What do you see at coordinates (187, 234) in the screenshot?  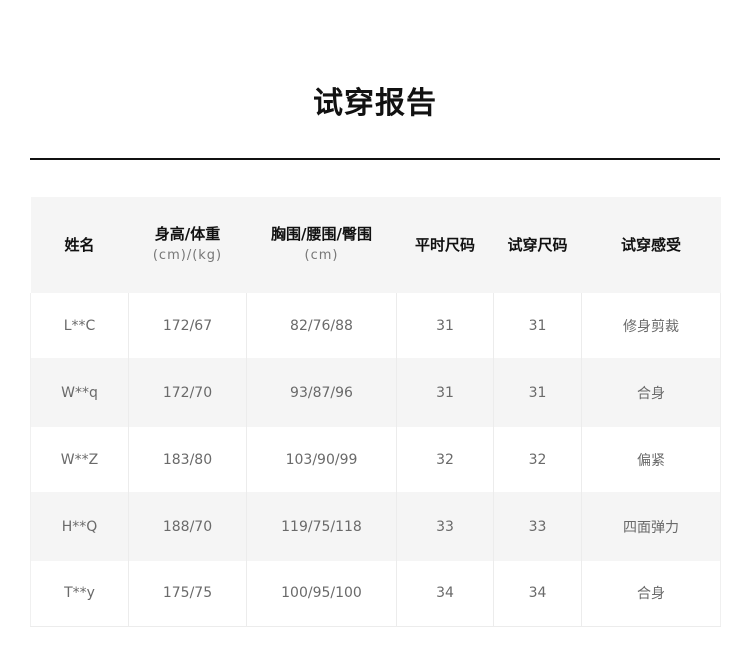 I see `header-label: 身高/体重` at bounding box center [187, 234].